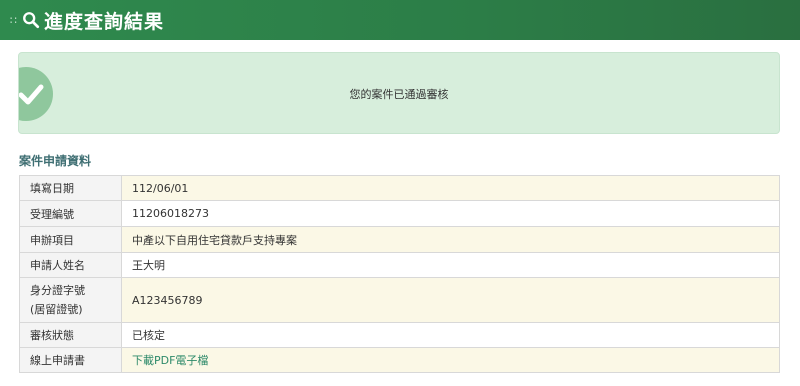  What do you see at coordinates (70, 360) in the screenshot?
I see `row-label-online-form: 線上申請書` at bounding box center [70, 360].